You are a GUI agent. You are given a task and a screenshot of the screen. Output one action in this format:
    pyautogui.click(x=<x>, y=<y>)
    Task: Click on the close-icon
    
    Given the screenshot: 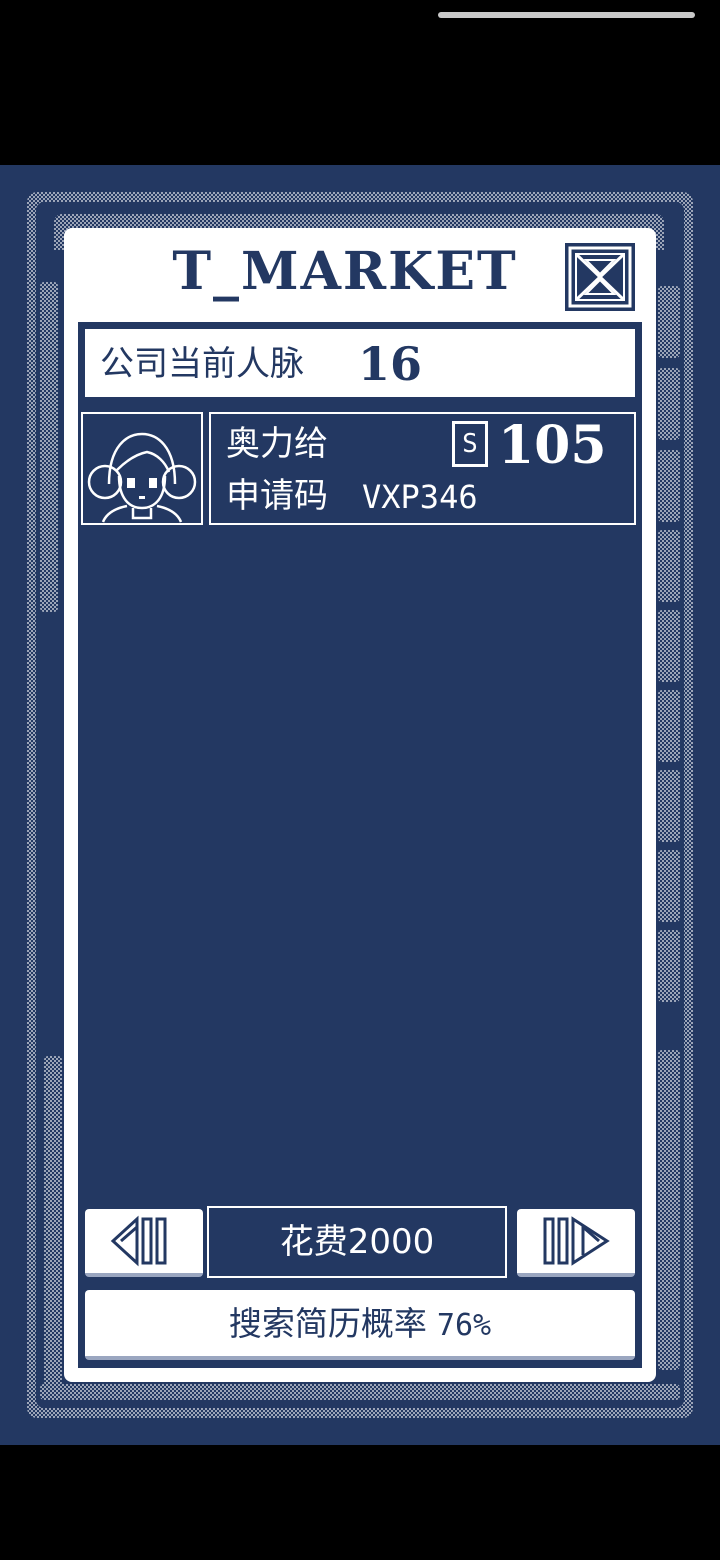 What is the action you would take?
    pyautogui.click(x=600, y=277)
    